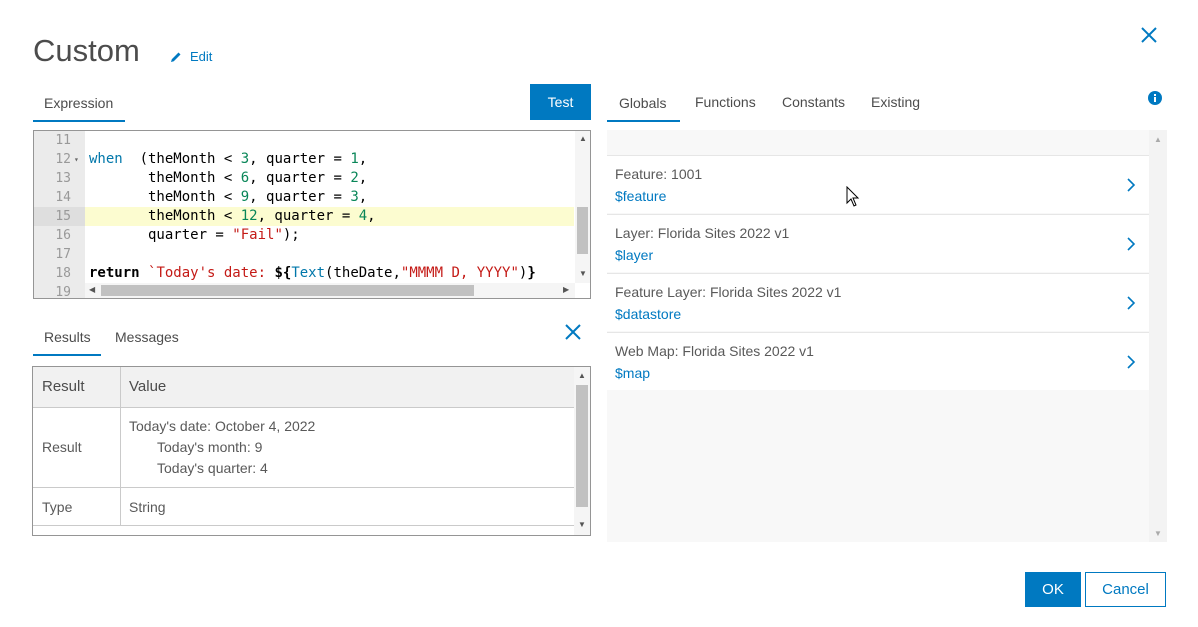  I want to click on code-line: 11, so click(304, 140).